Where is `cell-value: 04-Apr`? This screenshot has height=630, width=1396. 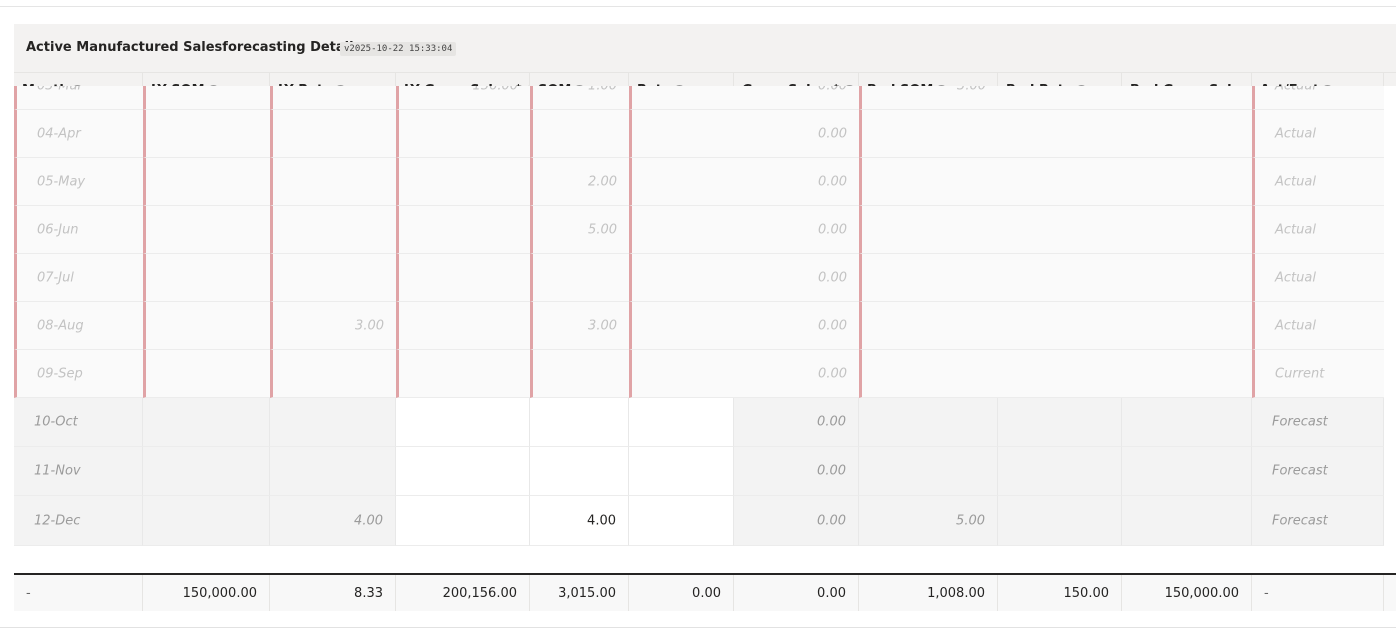 cell-value: 04-Apr is located at coordinates (59, 133).